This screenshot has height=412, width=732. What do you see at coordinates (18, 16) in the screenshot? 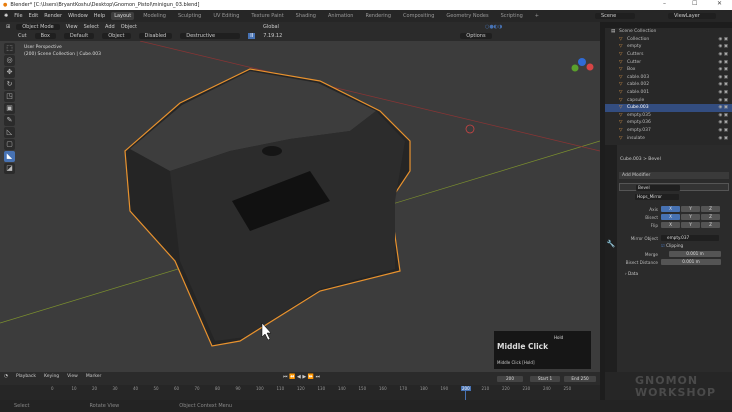
I see `menu-file: File` at bounding box center [18, 16].